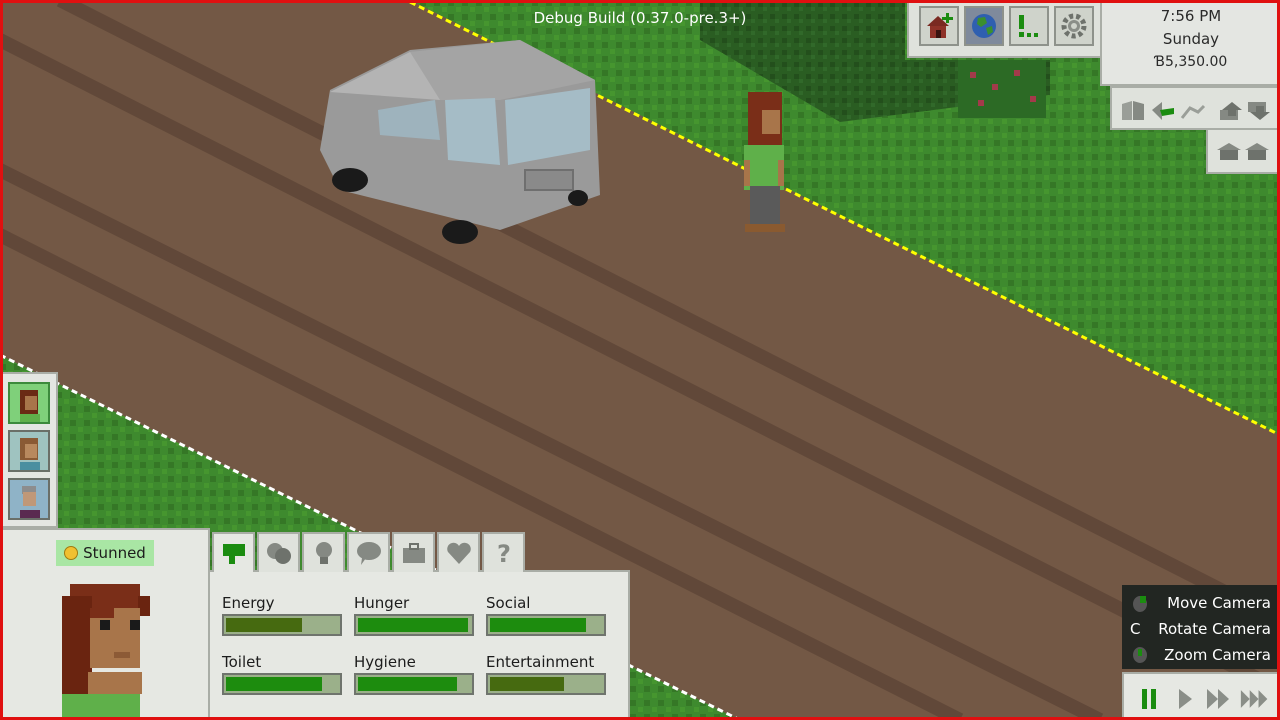 The image size is (1280, 720). Describe the element at coordinates (1133, 111) in the screenshot. I see `walls-icon` at that location.